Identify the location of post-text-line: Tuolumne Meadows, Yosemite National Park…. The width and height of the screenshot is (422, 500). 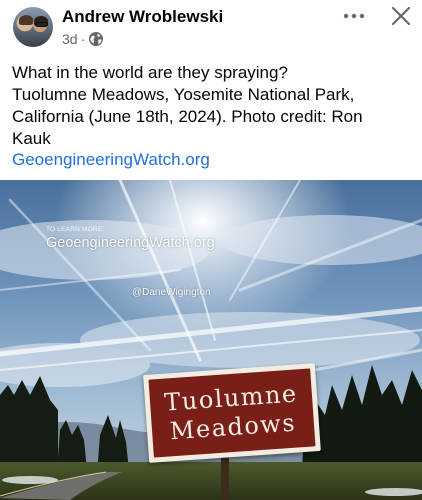
(183, 94).